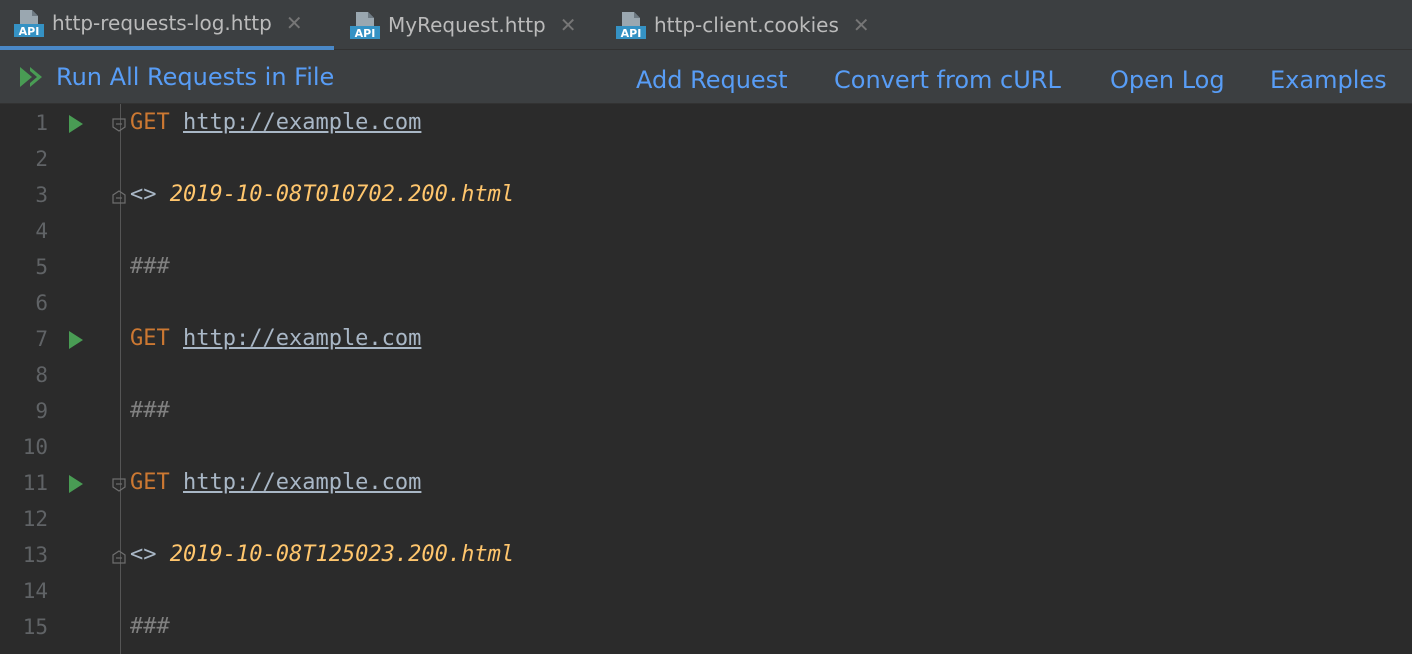 This screenshot has height=654, width=1412. I want to click on editor-line: 9 ###, so click(706, 412).